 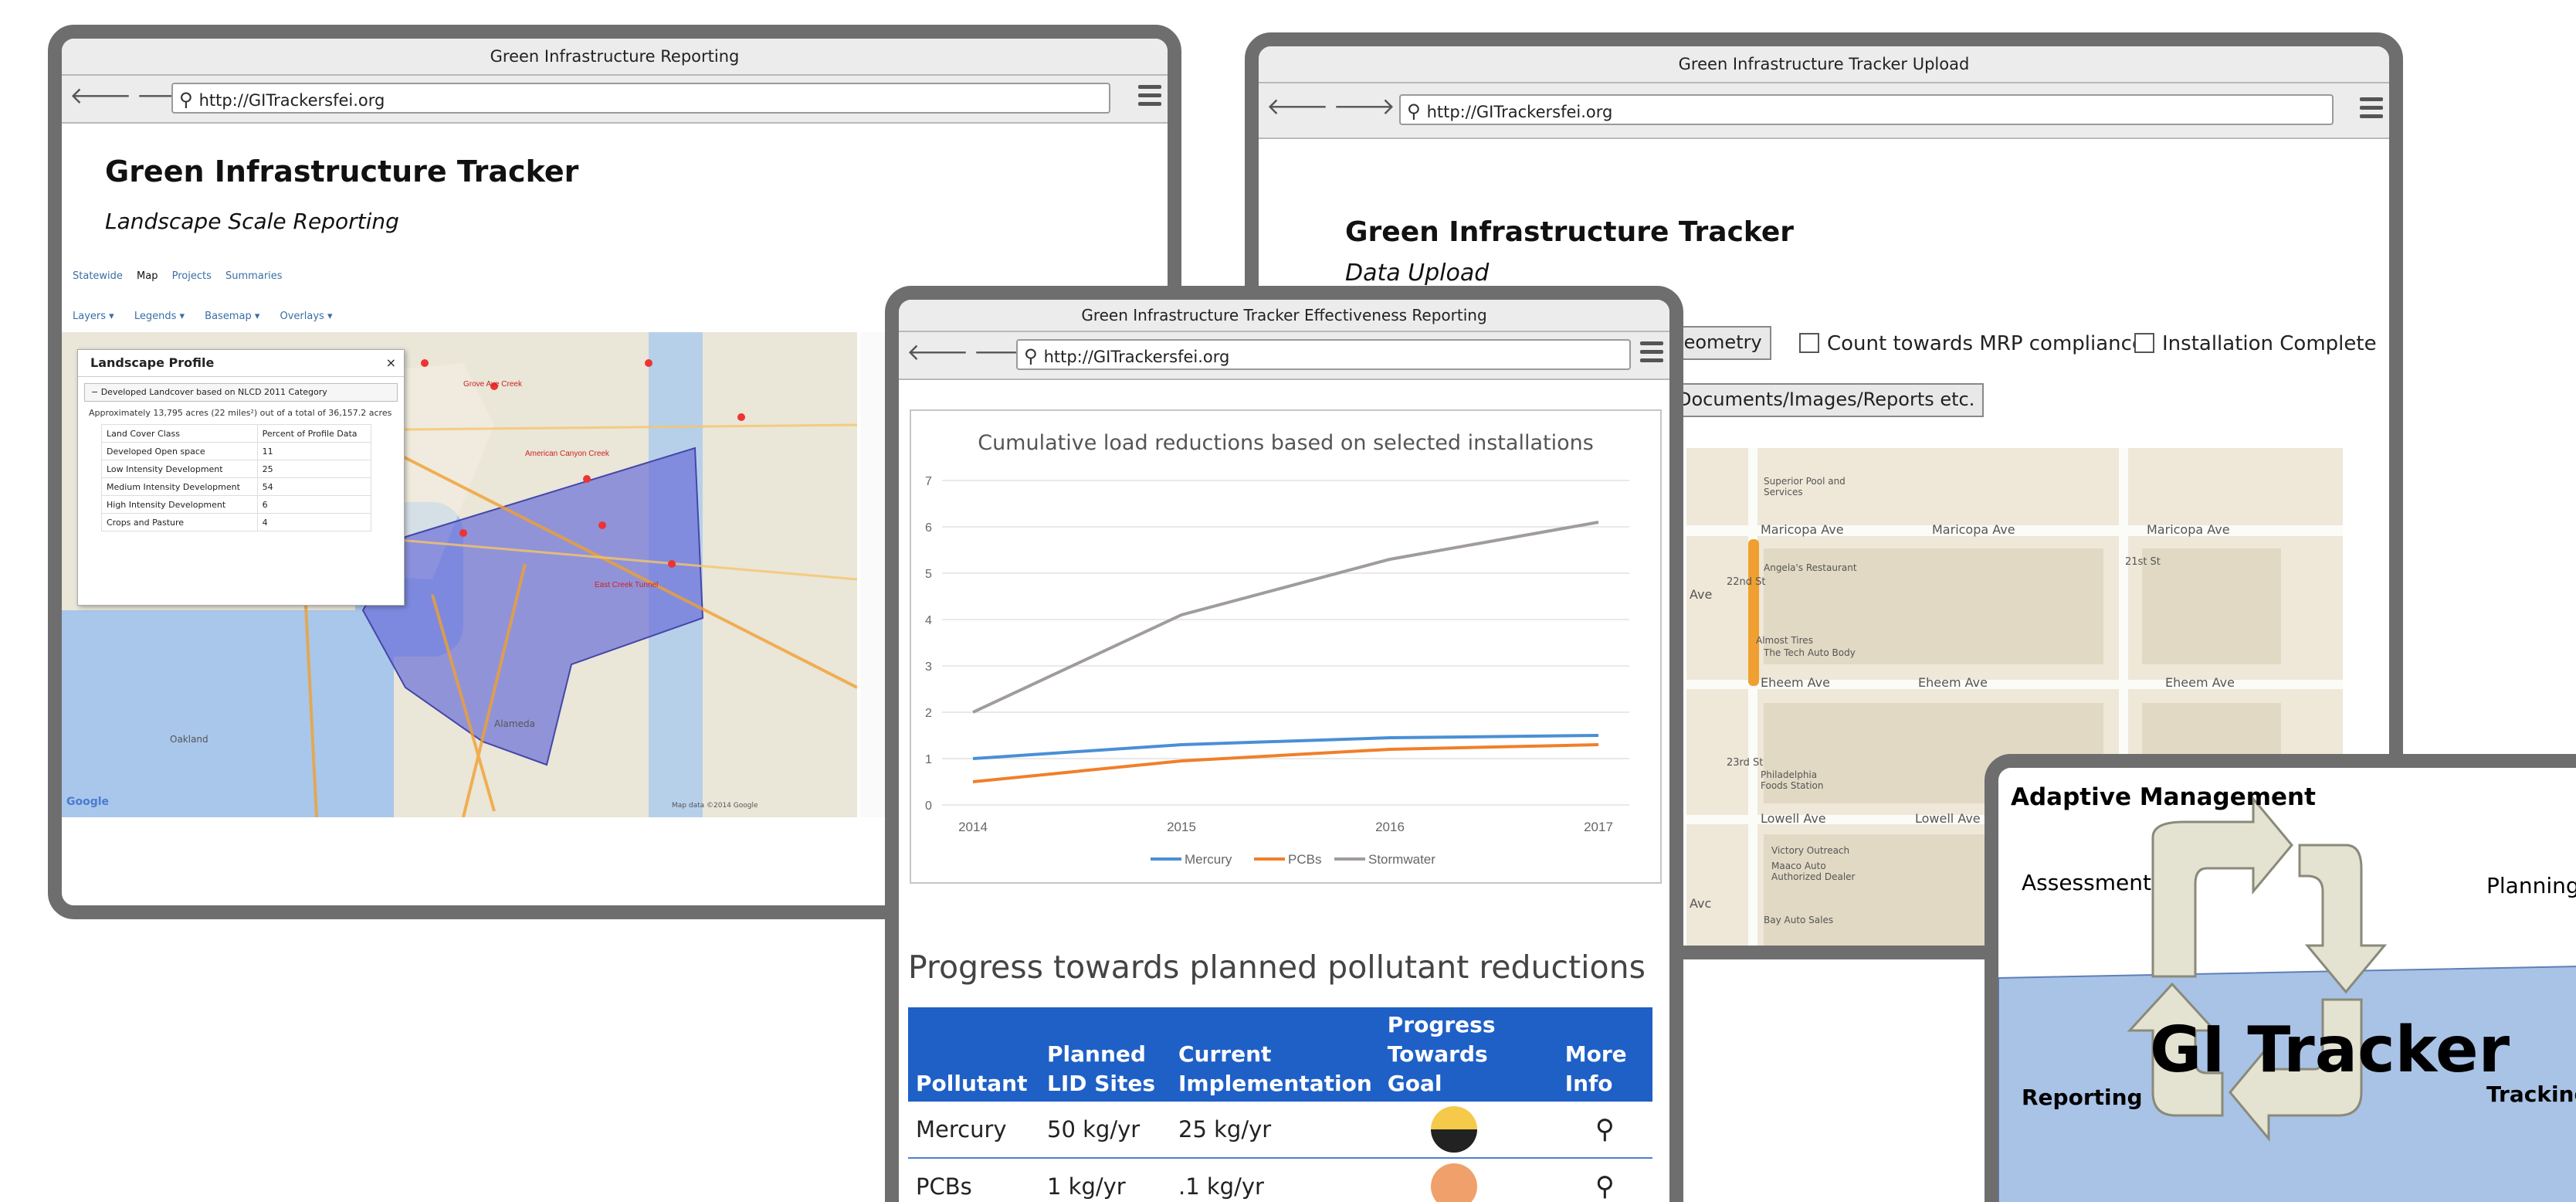 What do you see at coordinates (1985, 343) in the screenshot?
I see `checkbox-label: Count towards MRP compliance` at bounding box center [1985, 343].